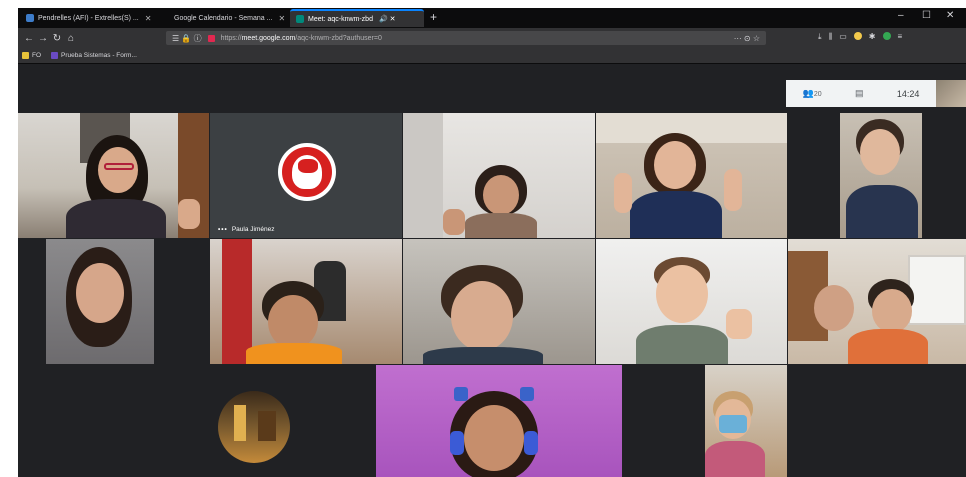 Image resolution: width=966 pixels, height=477 pixels. What do you see at coordinates (901, 15) in the screenshot?
I see `minimize-button: –` at bounding box center [901, 15].